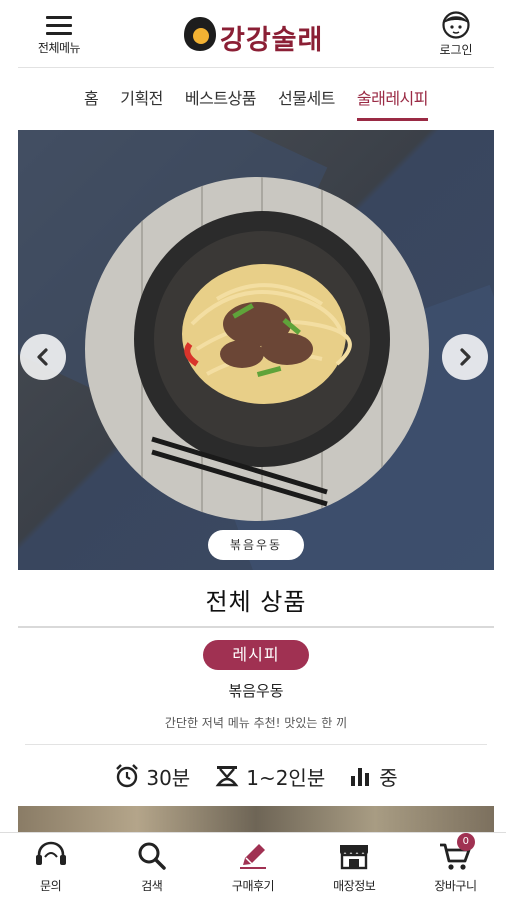 This screenshot has width=506, height=900. Describe the element at coordinates (200, 34) in the screenshot. I see `egg-logo-icon` at that location.